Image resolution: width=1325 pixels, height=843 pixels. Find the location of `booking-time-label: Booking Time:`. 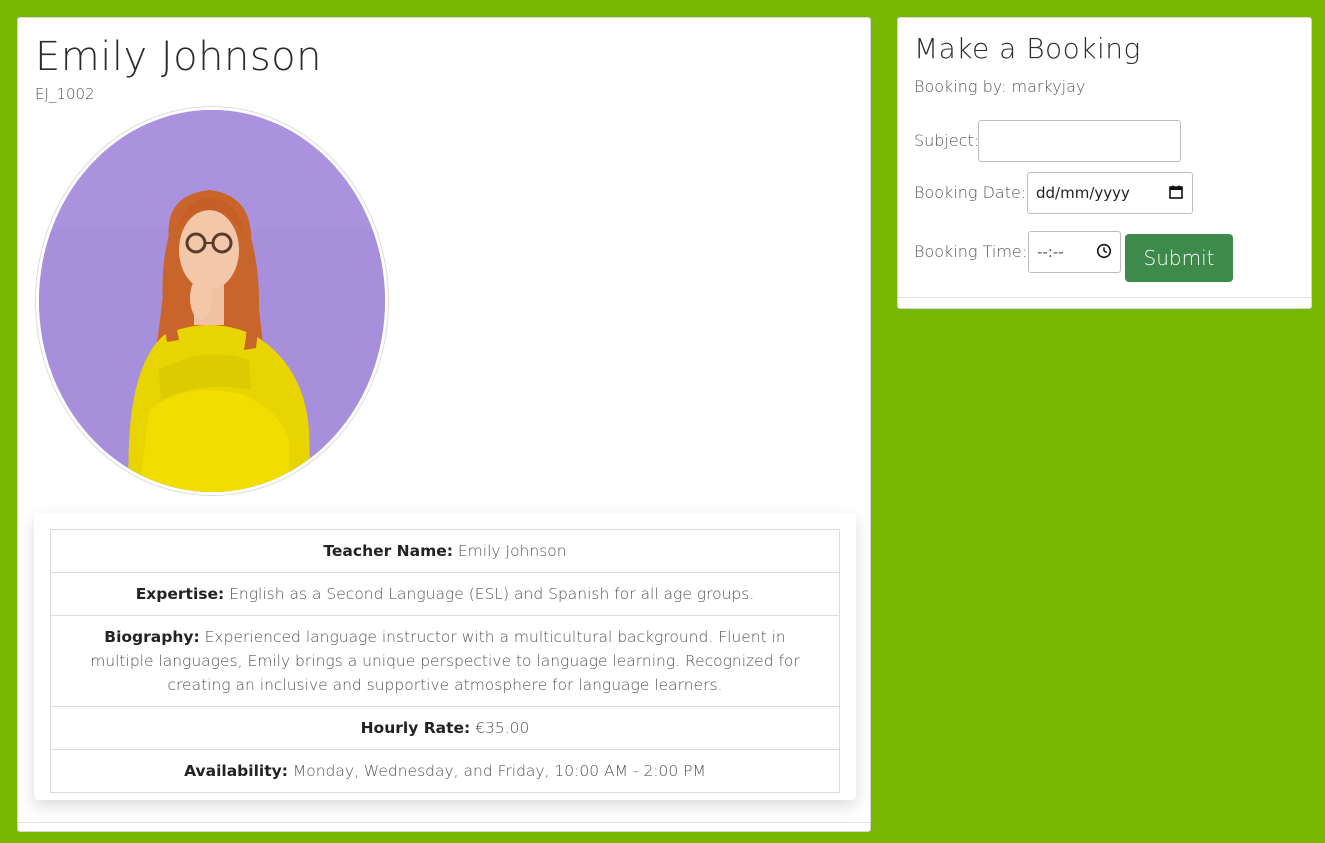

booking-time-label: Booking Time: is located at coordinates (971, 251).